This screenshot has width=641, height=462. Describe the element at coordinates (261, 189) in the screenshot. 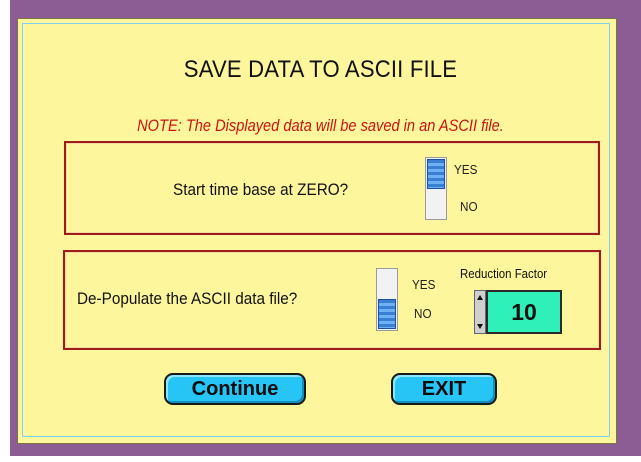

I see `start-time-question: Start time base at ZERO?` at that location.